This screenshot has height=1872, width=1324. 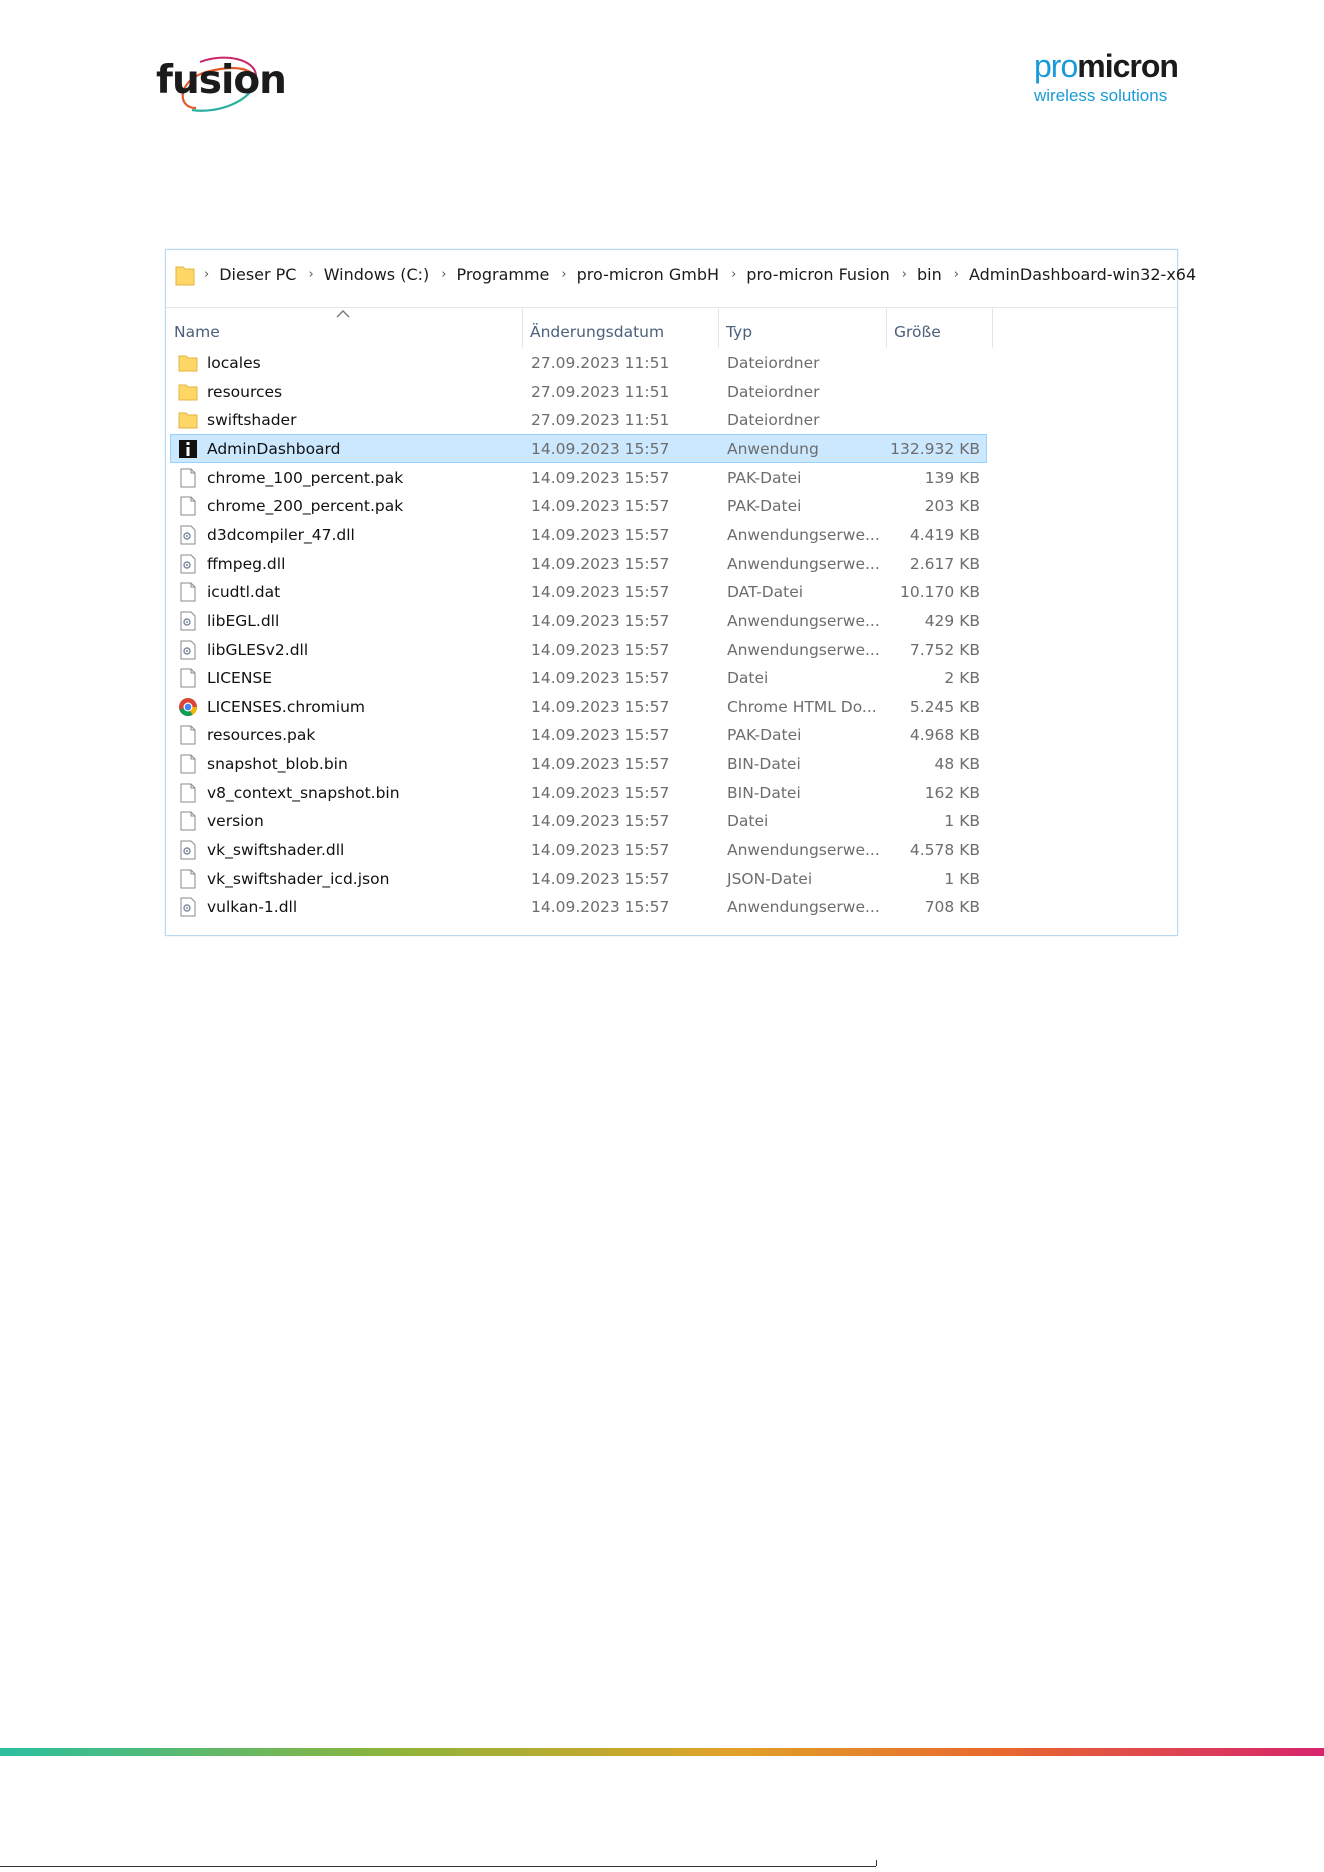 I want to click on breadcrumb-item: bin, so click(x=929, y=274).